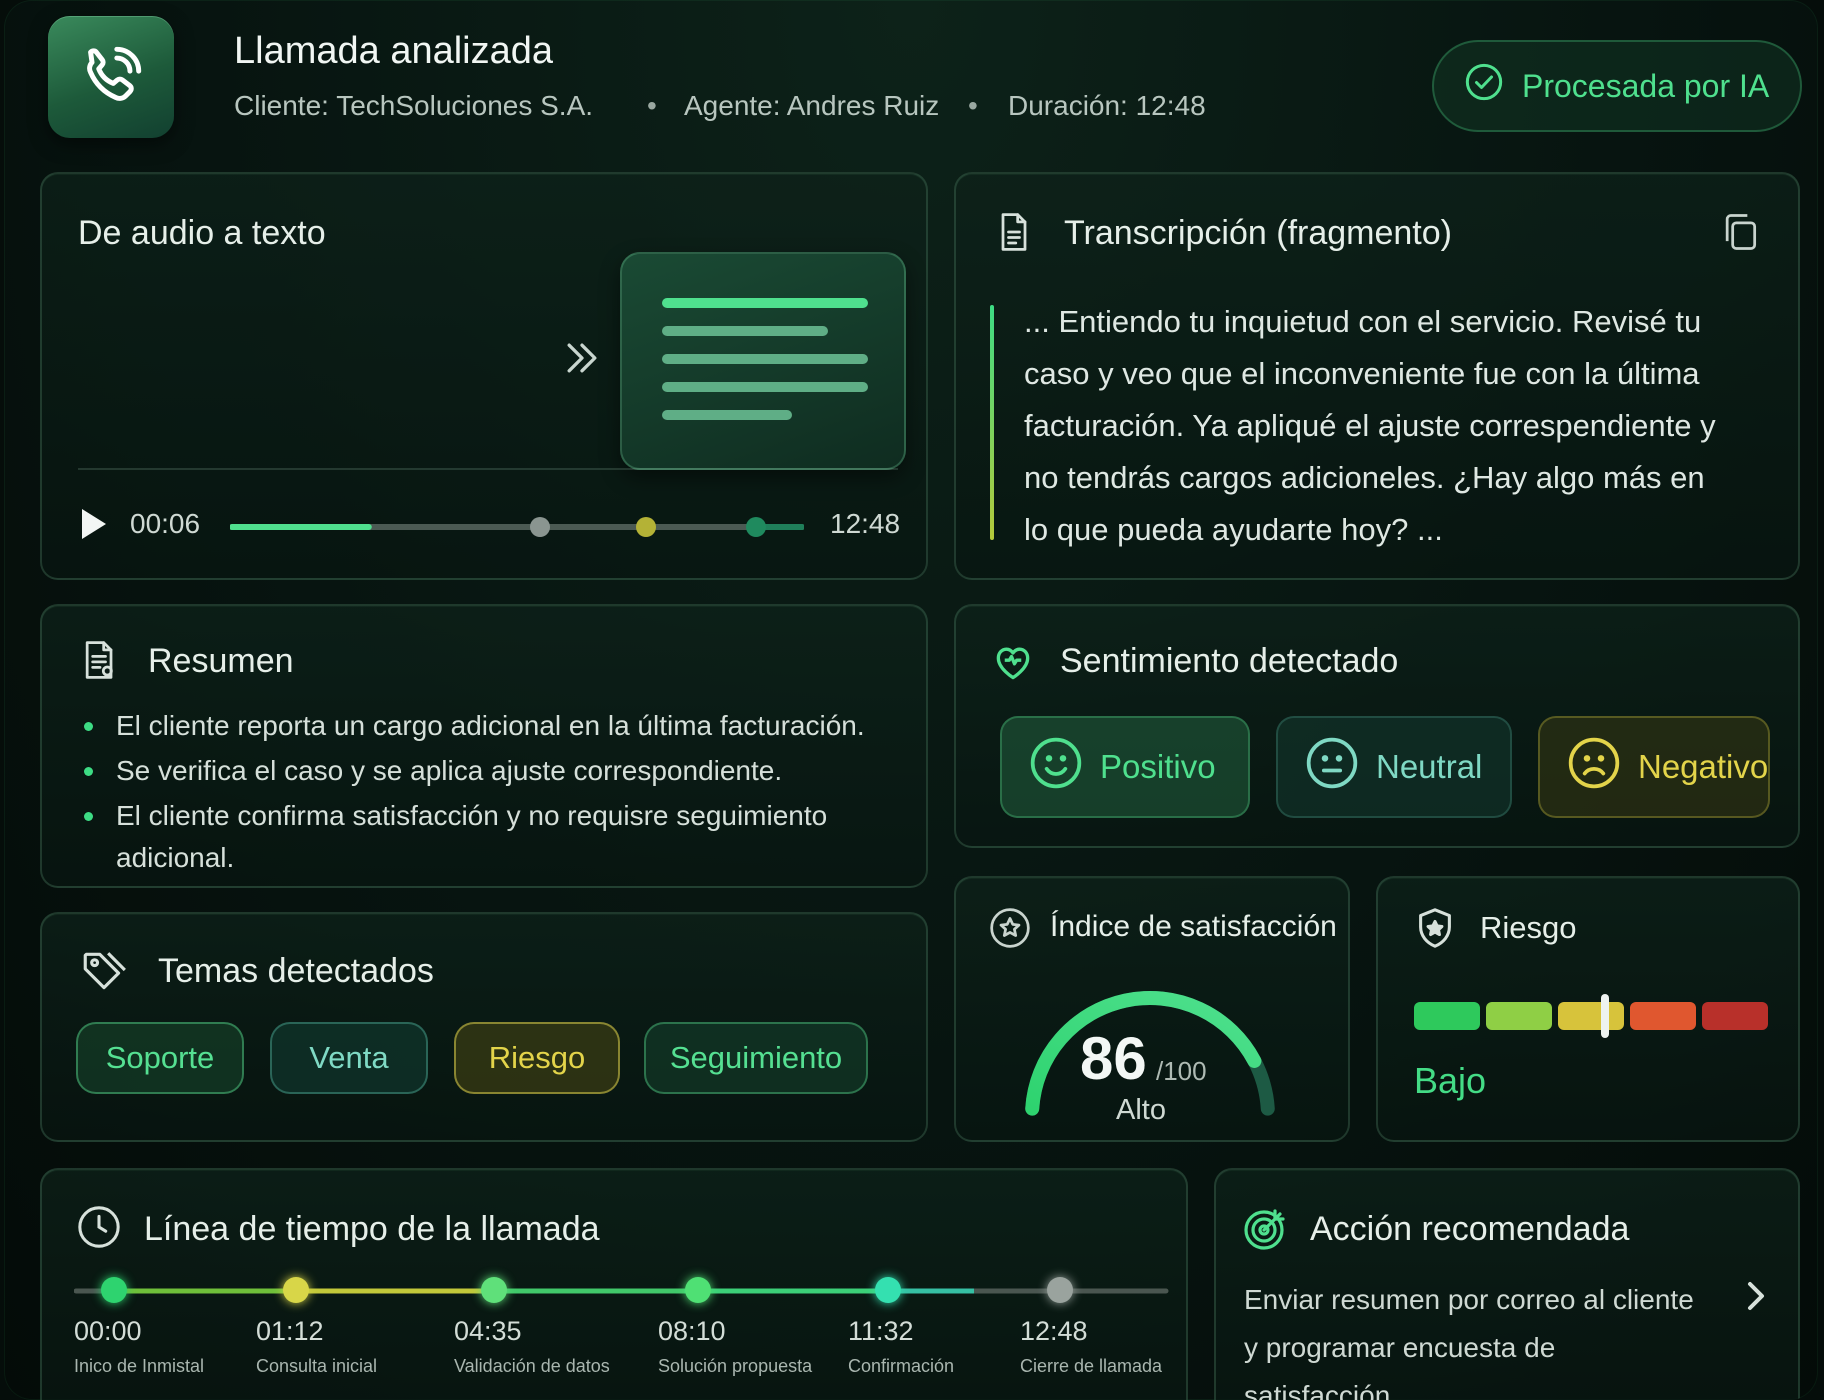 This screenshot has width=1824, height=1400. What do you see at coordinates (1010, 928) in the screenshot?
I see `star-badge-icon` at bounding box center [1010, 928].